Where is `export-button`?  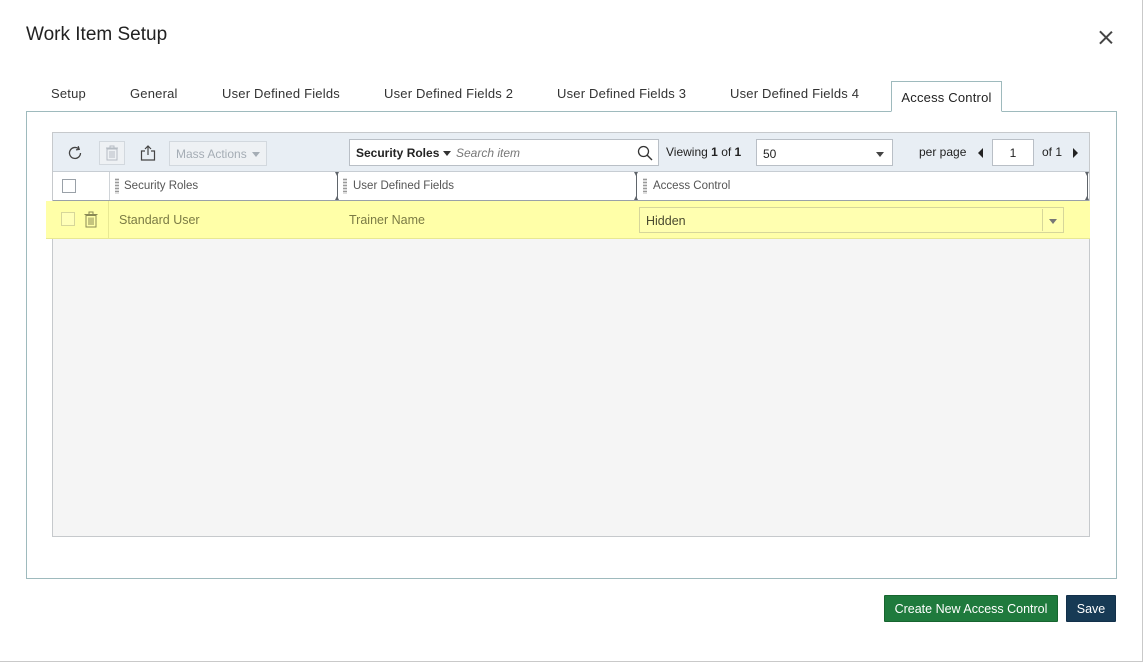
export-button is located at coordinates (148, 153).